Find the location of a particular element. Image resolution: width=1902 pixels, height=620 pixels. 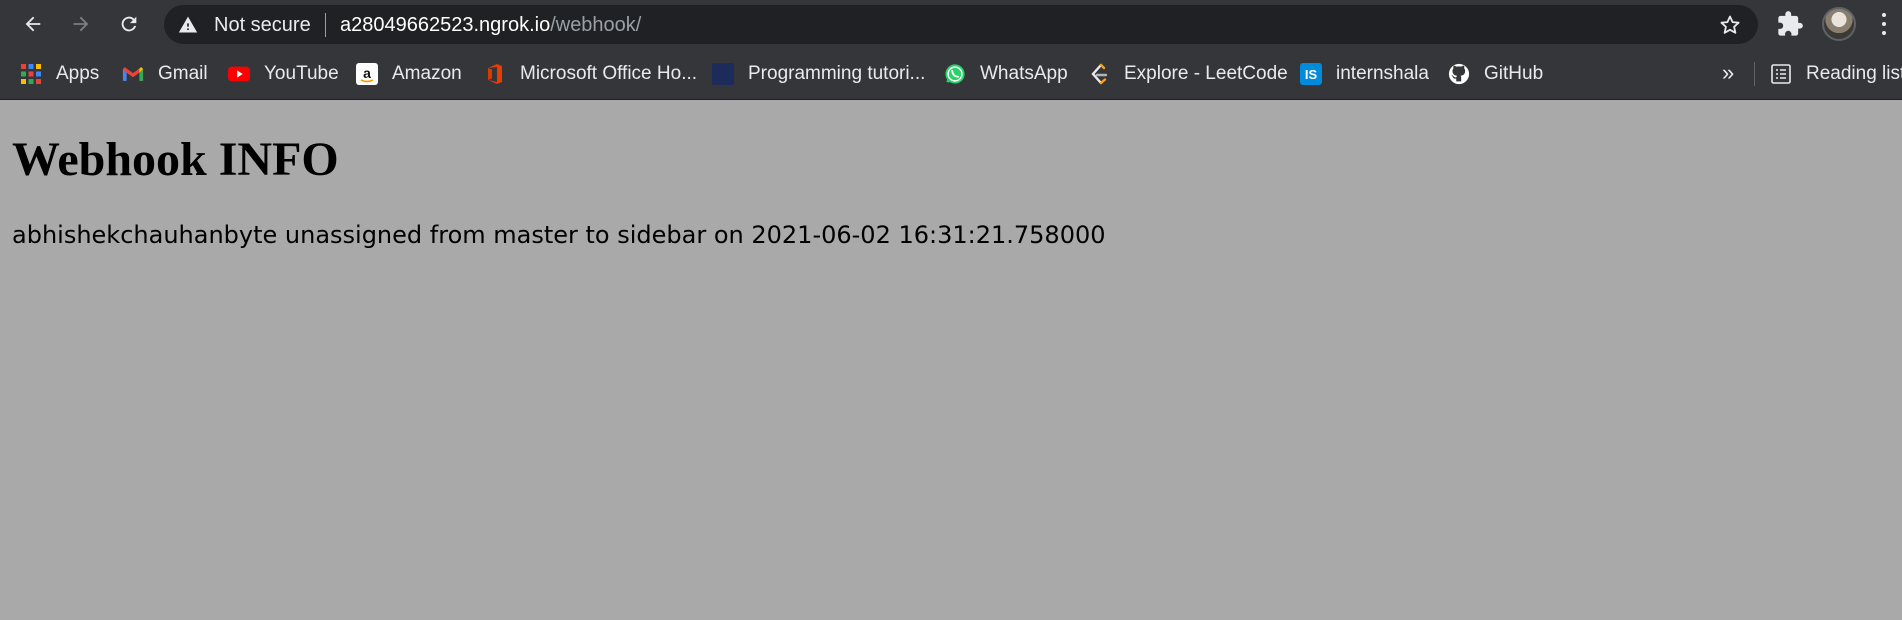

bookmark-label: Apps is located at coordinates (78, 73).